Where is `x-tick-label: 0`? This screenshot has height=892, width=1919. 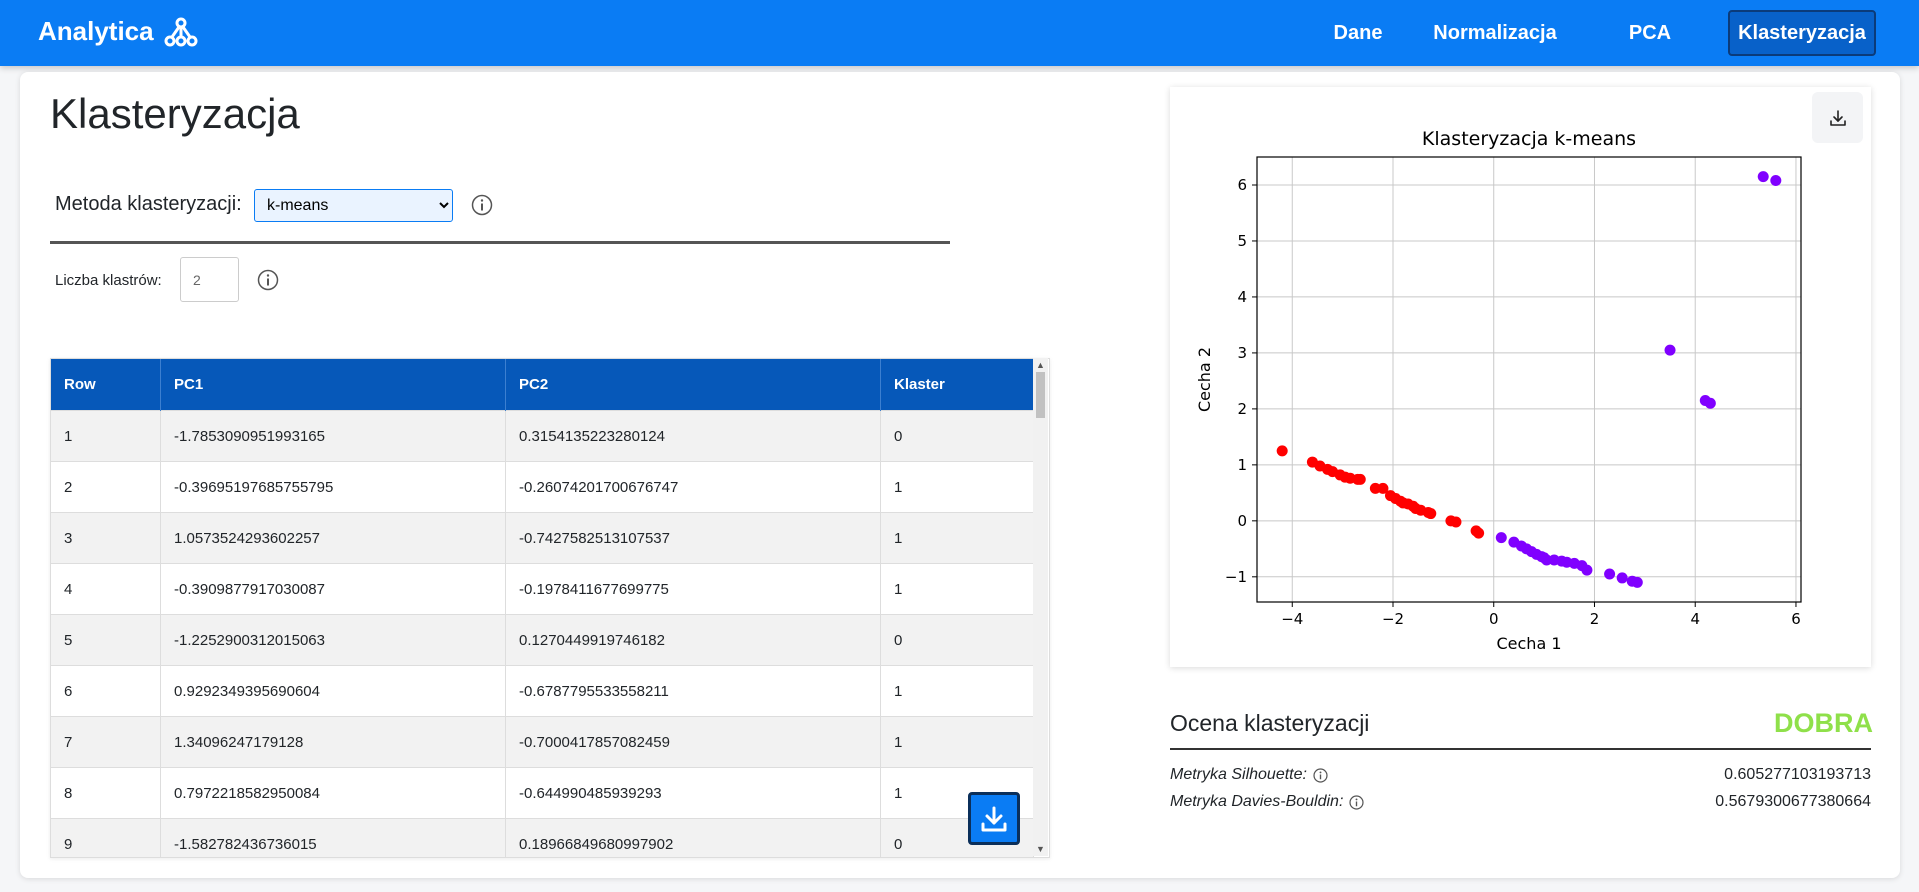 x-tick-label: 0 is located at coordinates (1494, 619).